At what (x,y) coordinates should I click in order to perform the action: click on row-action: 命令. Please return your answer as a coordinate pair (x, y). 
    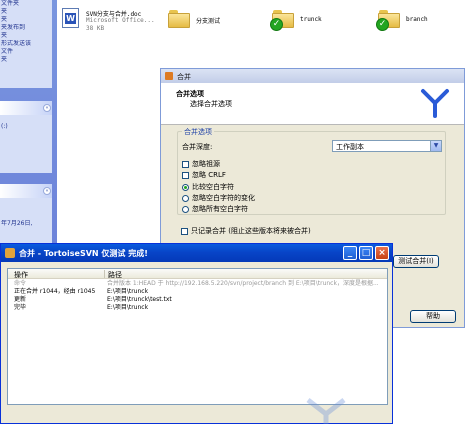
    Looking at the image, I should click on (20, 283).